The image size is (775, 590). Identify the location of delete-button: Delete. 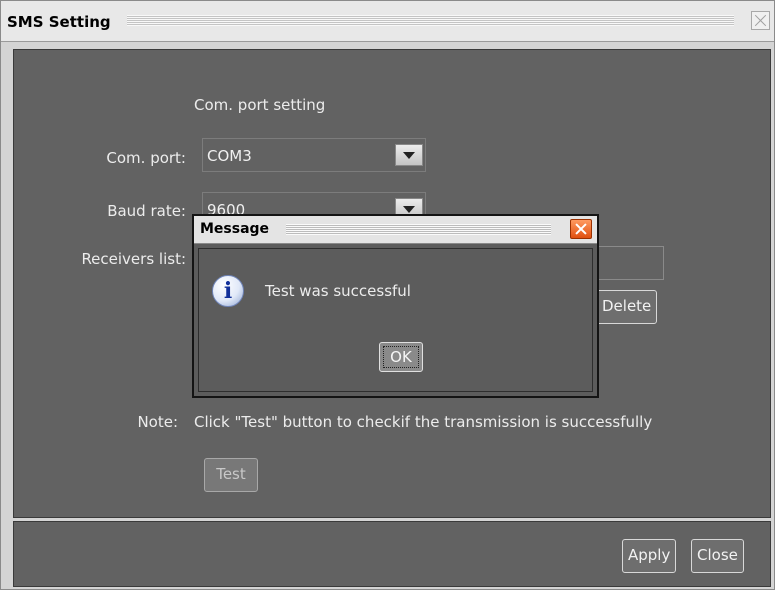
(627, 307).